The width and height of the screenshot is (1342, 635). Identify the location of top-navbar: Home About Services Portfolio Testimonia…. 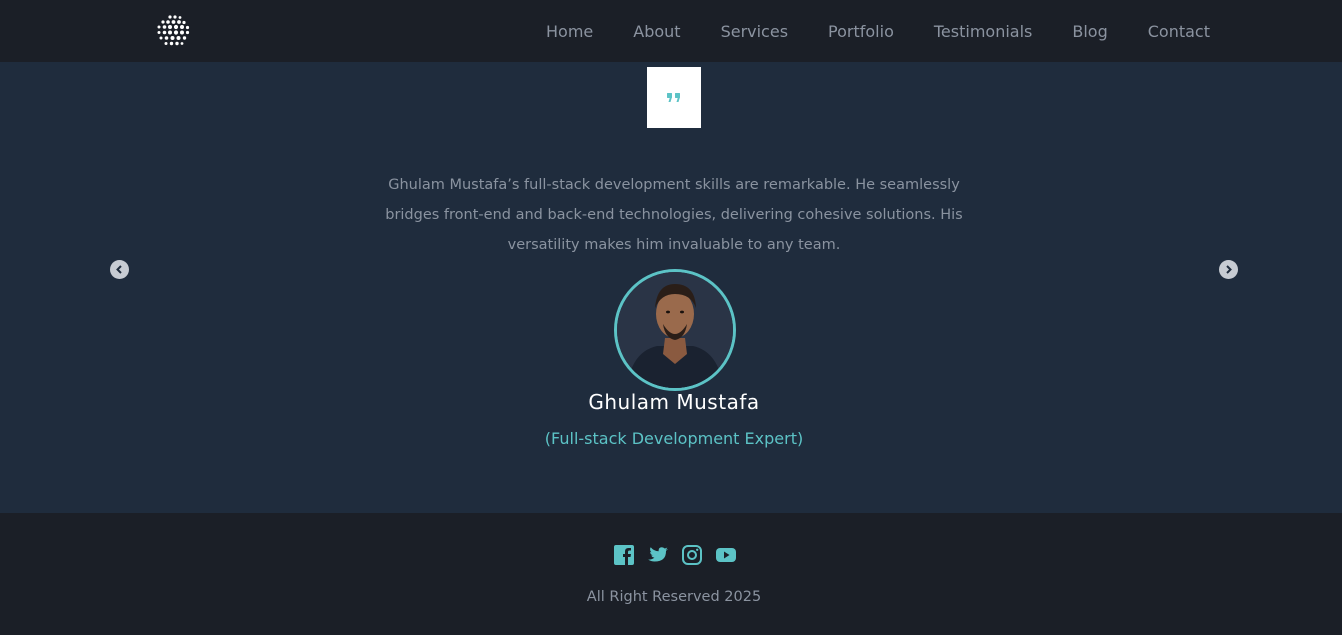
(671, 31).